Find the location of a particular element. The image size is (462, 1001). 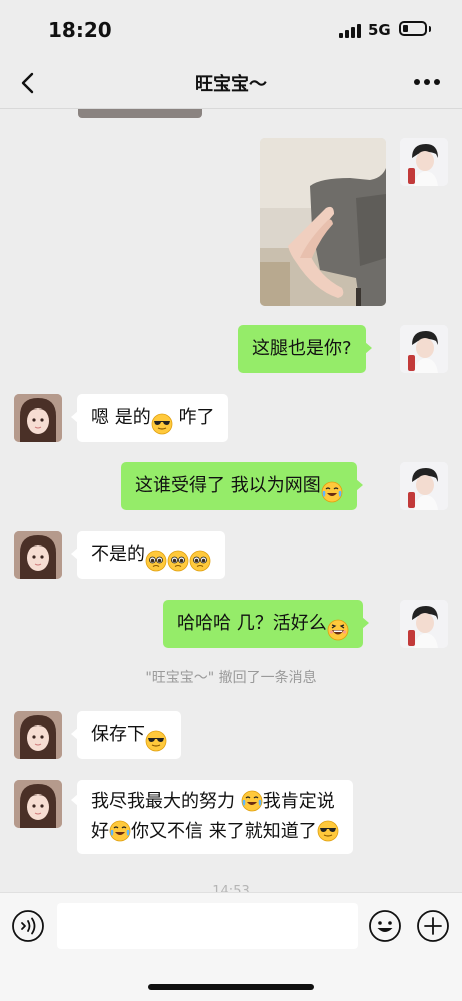

image-message is located at coordinates (323, 222).